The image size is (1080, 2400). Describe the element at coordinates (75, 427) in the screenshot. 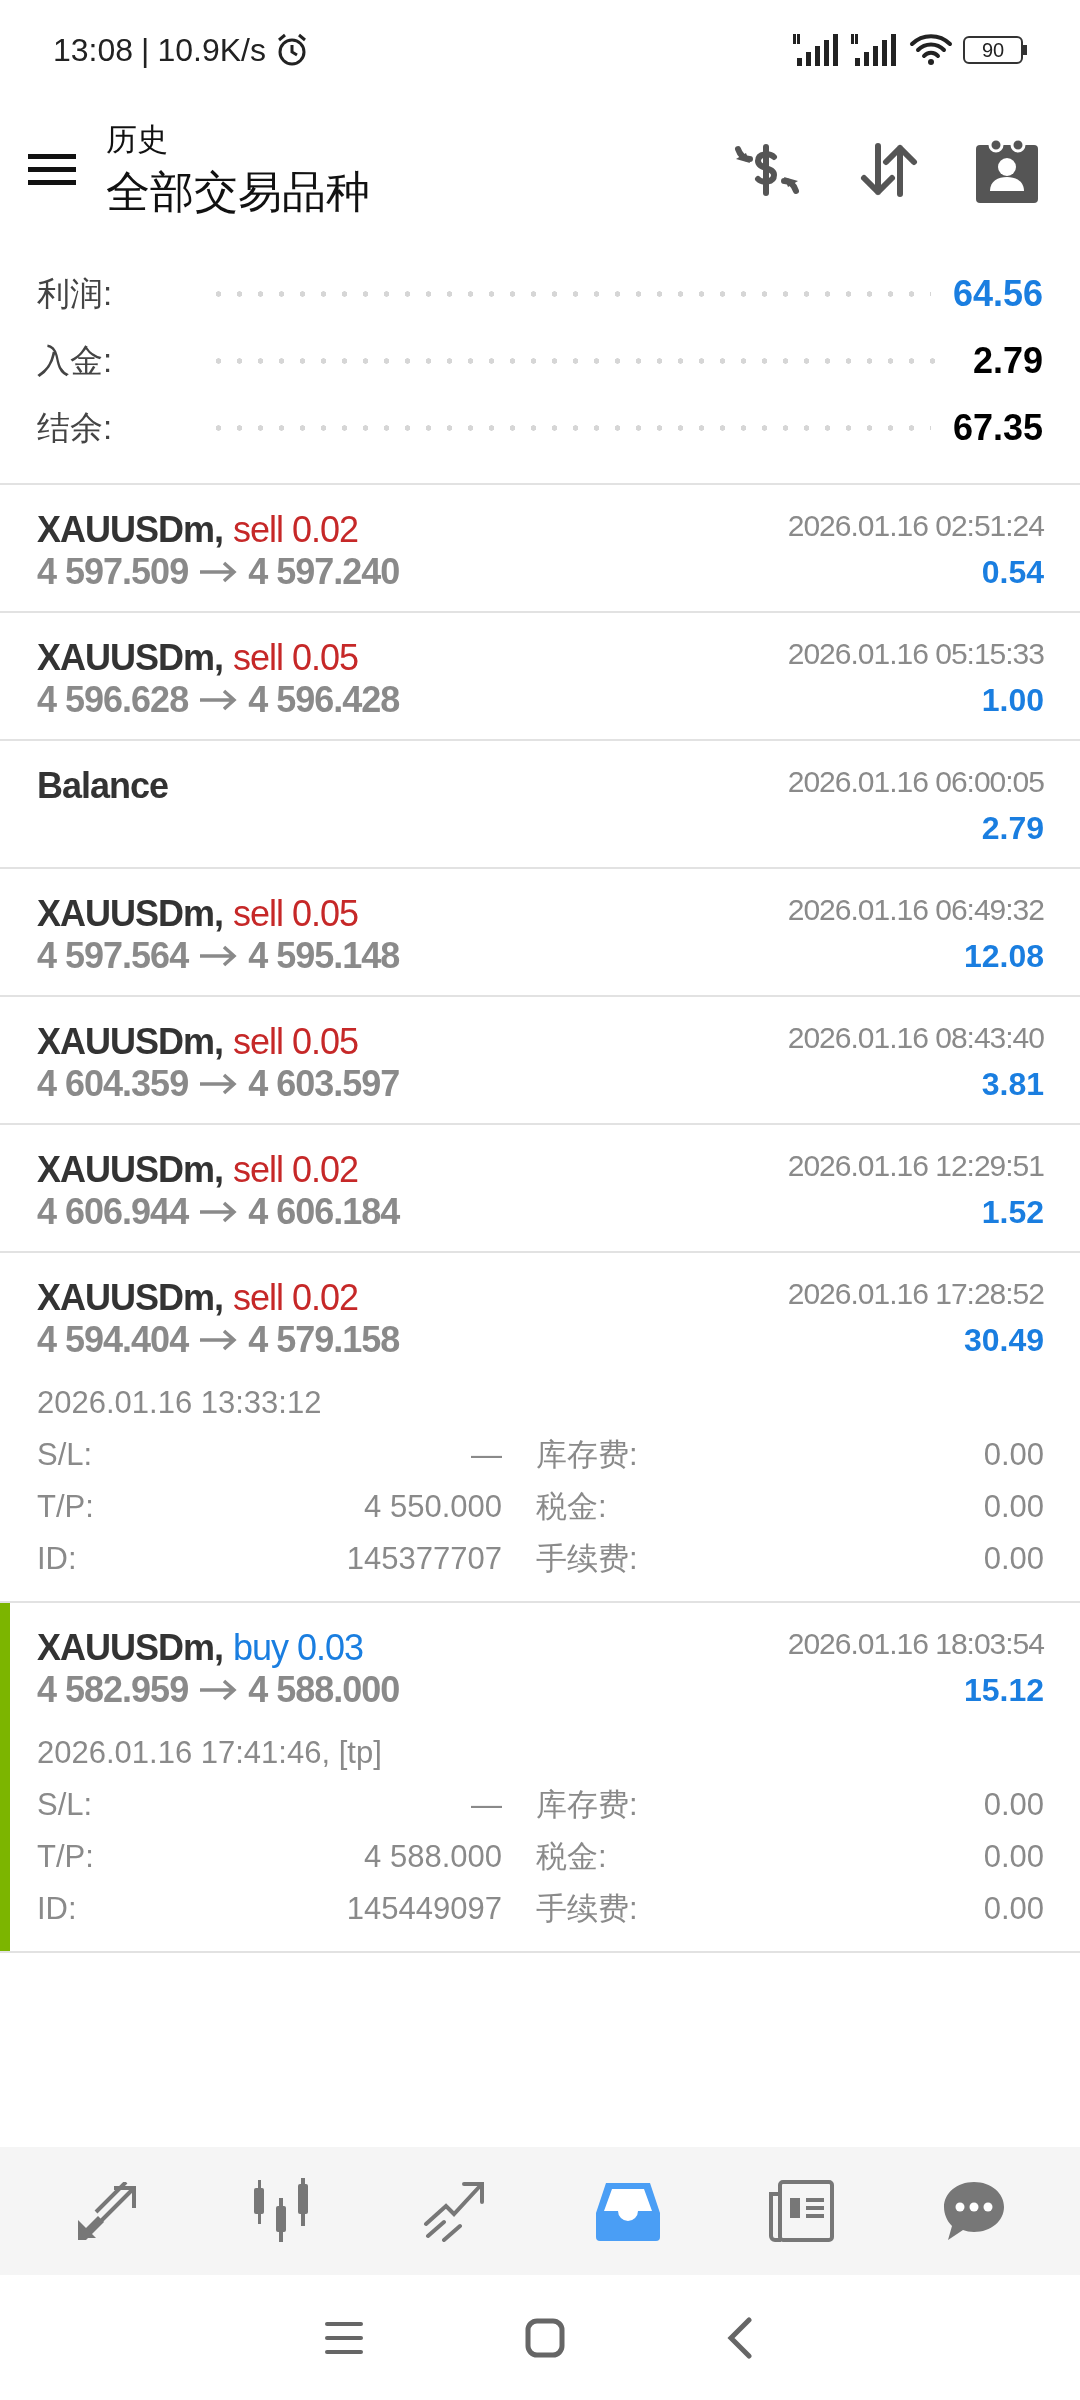

I see `summary-label: 结余:` at that location.